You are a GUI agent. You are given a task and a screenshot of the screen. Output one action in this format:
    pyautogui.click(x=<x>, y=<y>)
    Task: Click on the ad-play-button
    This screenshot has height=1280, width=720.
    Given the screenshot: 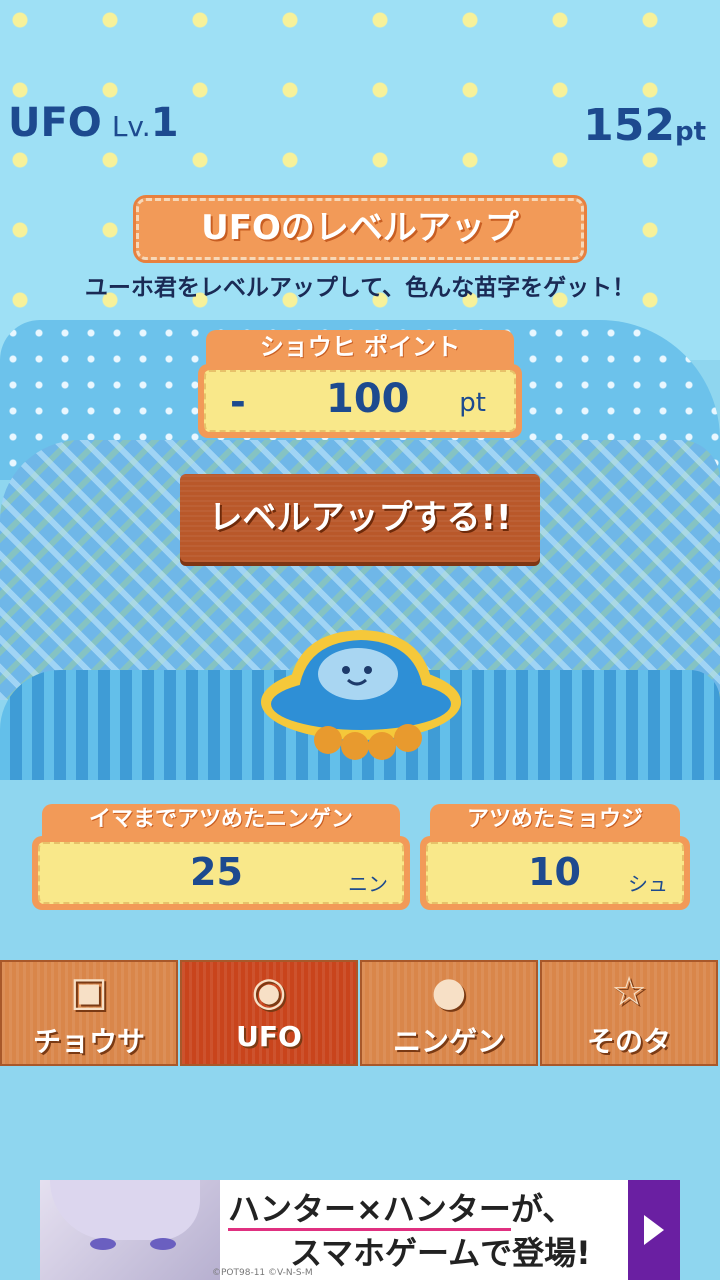 What is the action you would take?
    pyautogui.click(x=654, y=1230)
    